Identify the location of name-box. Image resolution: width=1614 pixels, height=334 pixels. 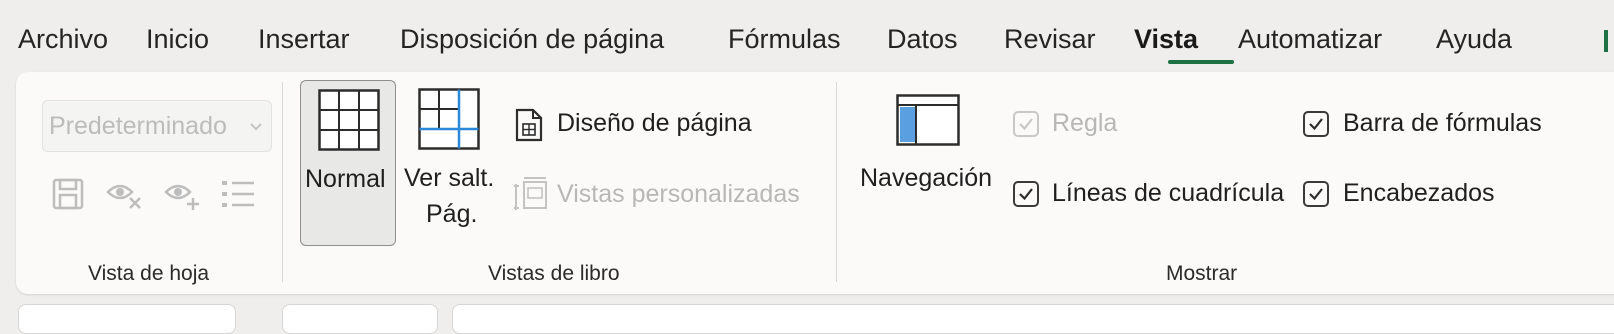
(127, 319).